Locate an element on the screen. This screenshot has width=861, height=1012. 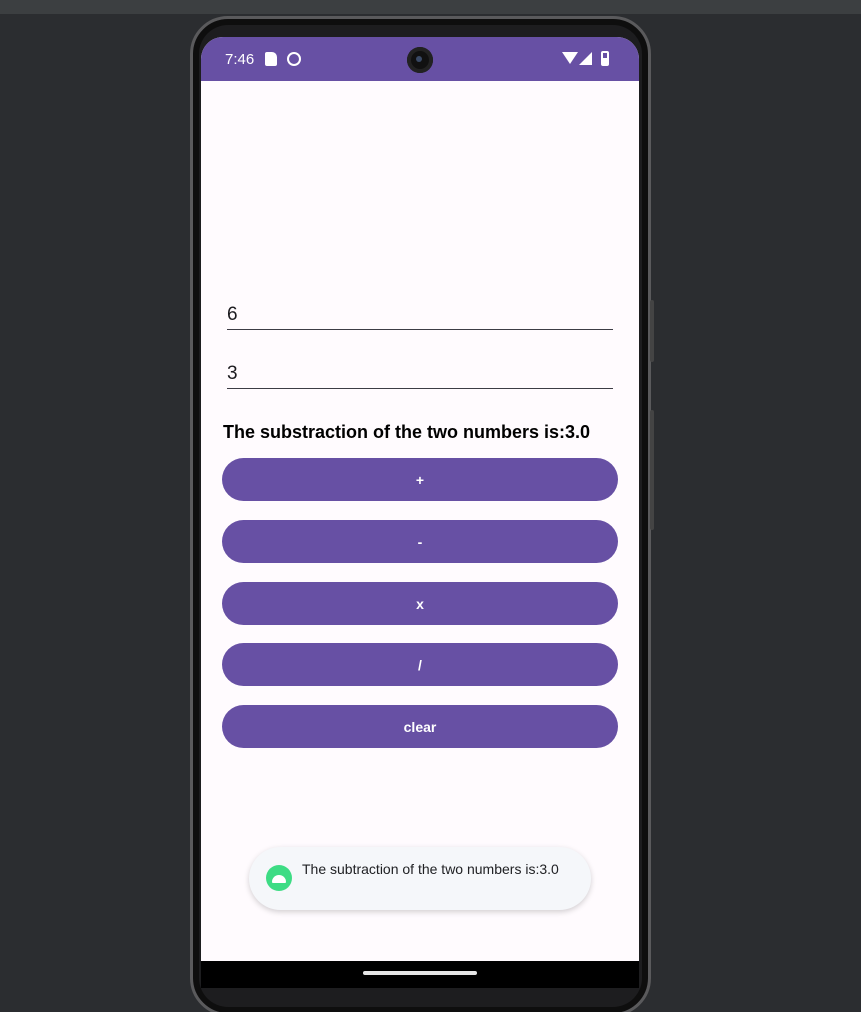
second-number-input is located at coordinates (420, 373).